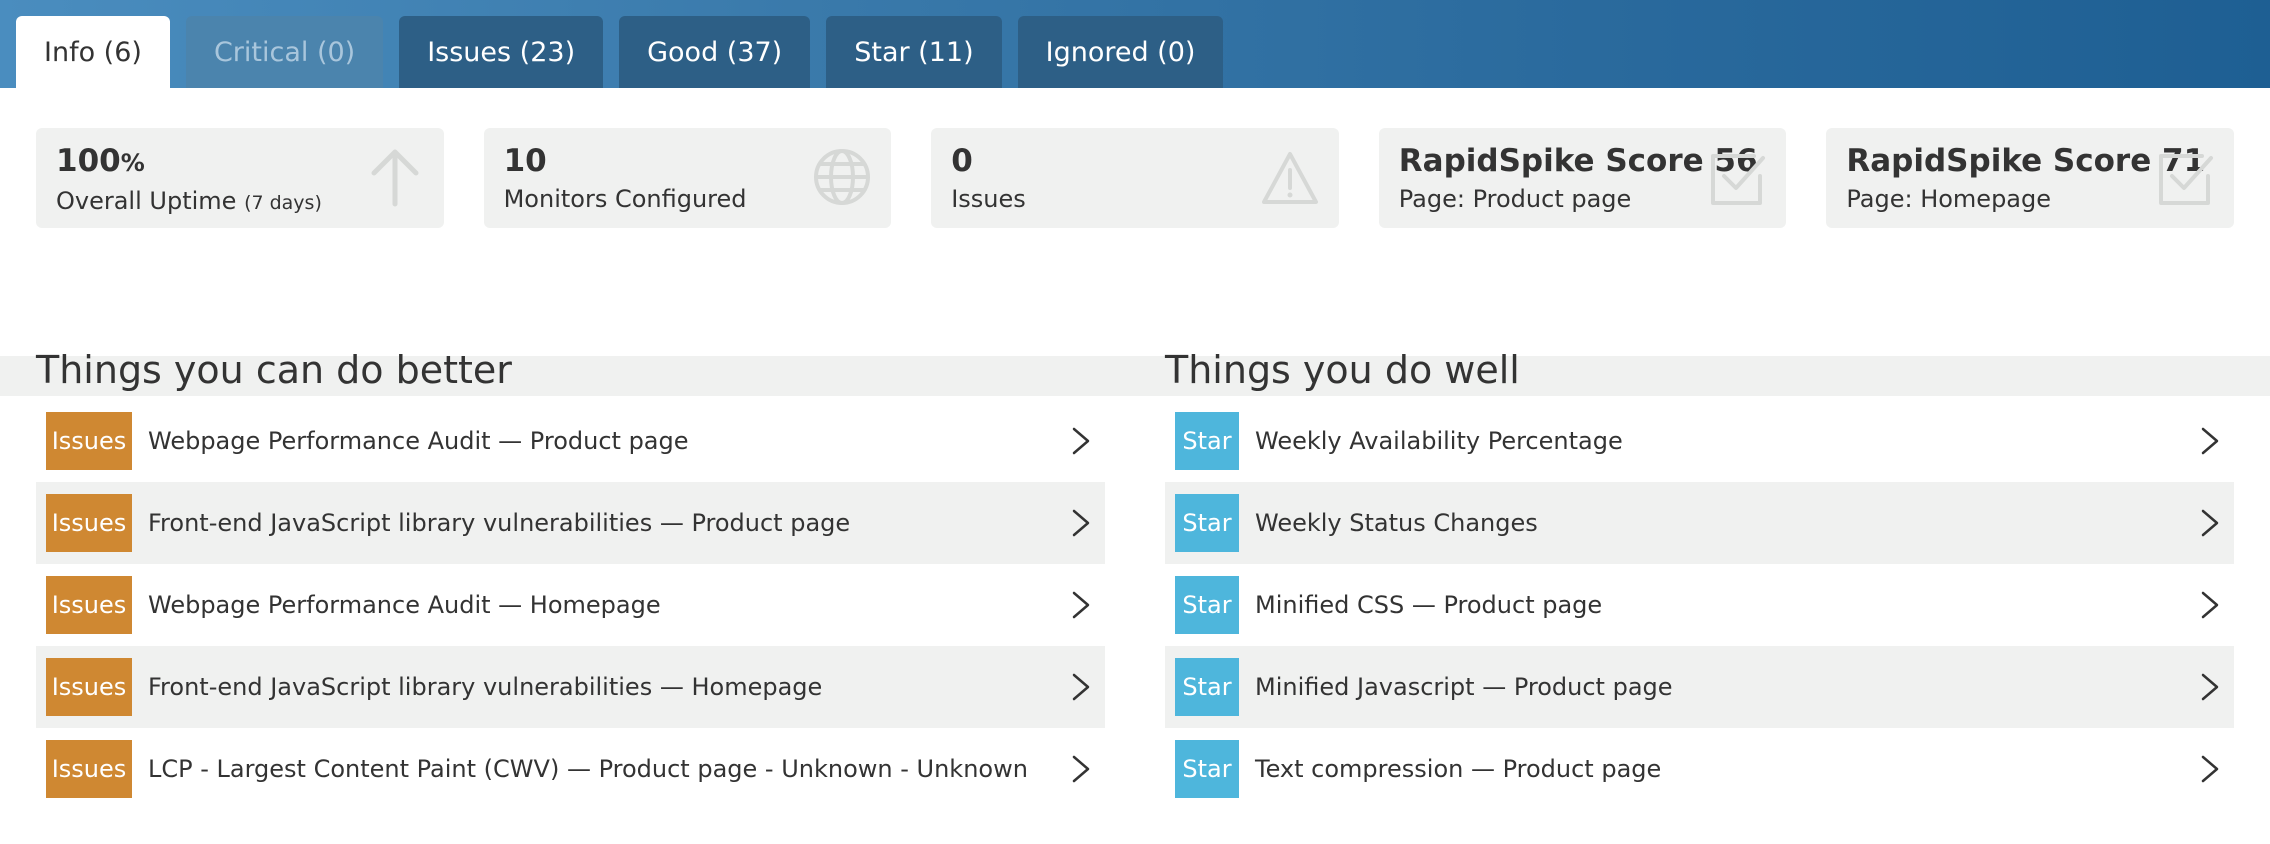 Image resolution: width=2270 pixels, height=844 pixels. What do you see at coordinates (842, 177) in the screenshot?
I see `globe-icon` at bounding box center [842, 177].